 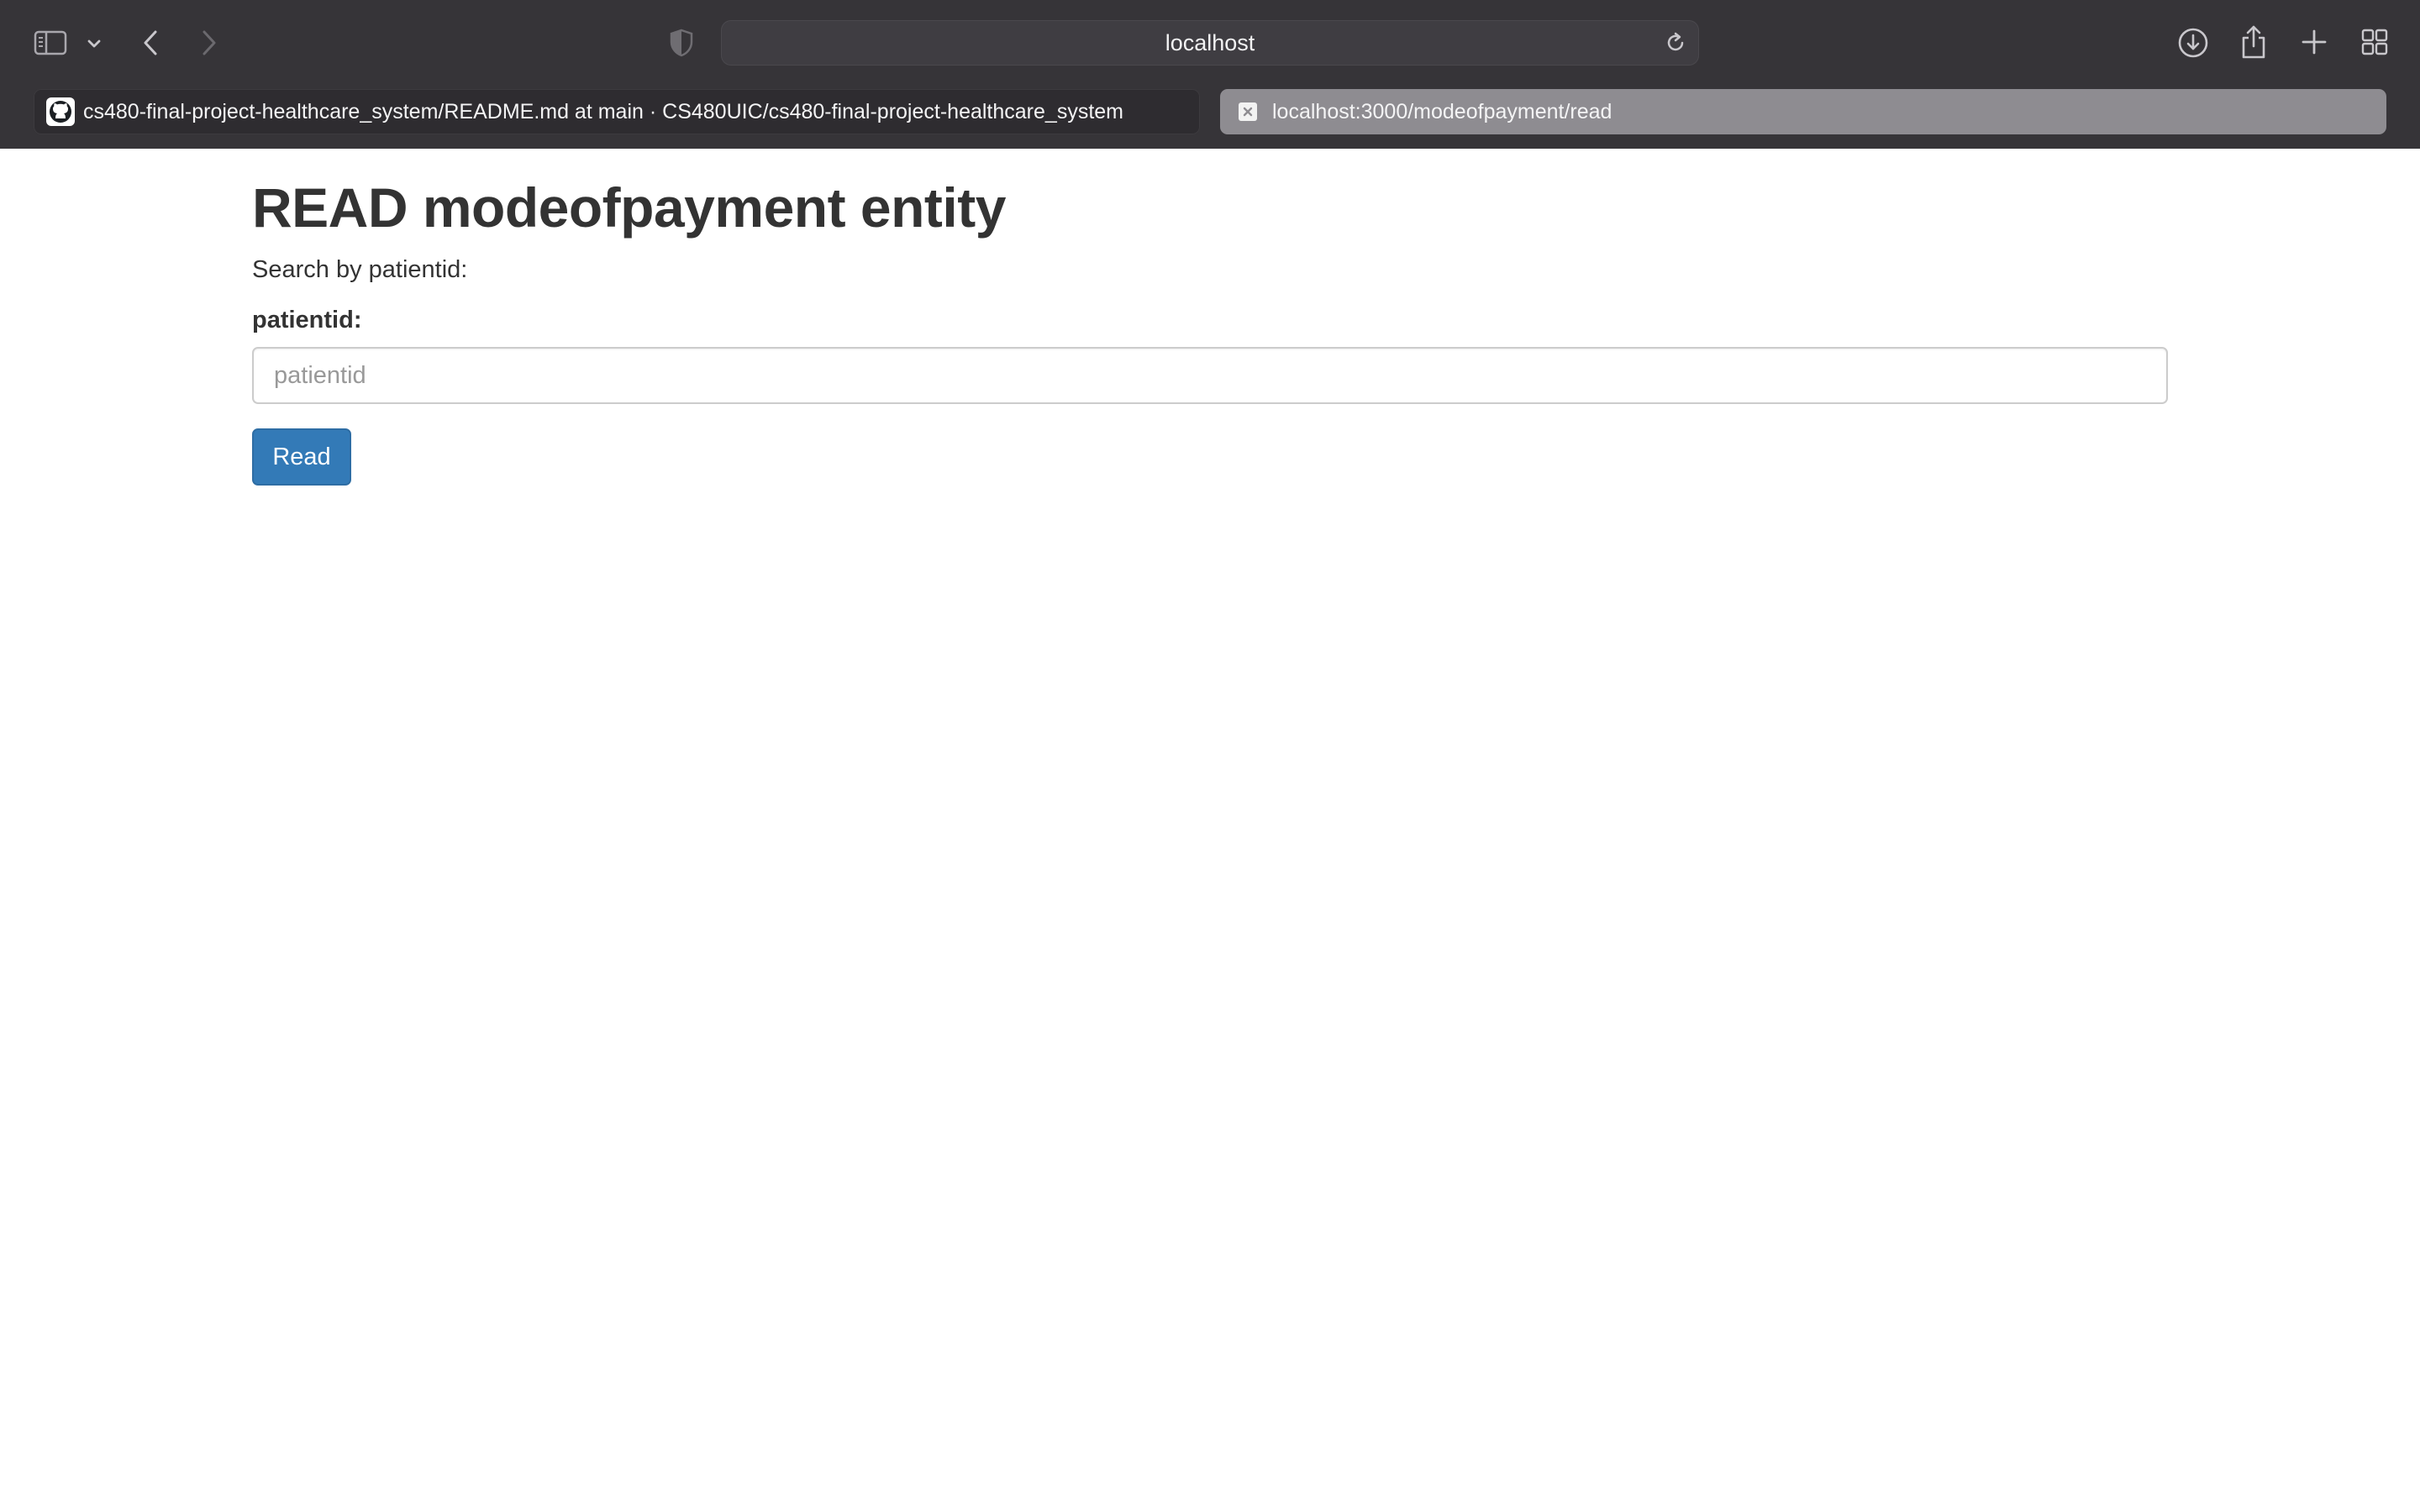 I want to click on share-icon, so click(x=2253, y=42).